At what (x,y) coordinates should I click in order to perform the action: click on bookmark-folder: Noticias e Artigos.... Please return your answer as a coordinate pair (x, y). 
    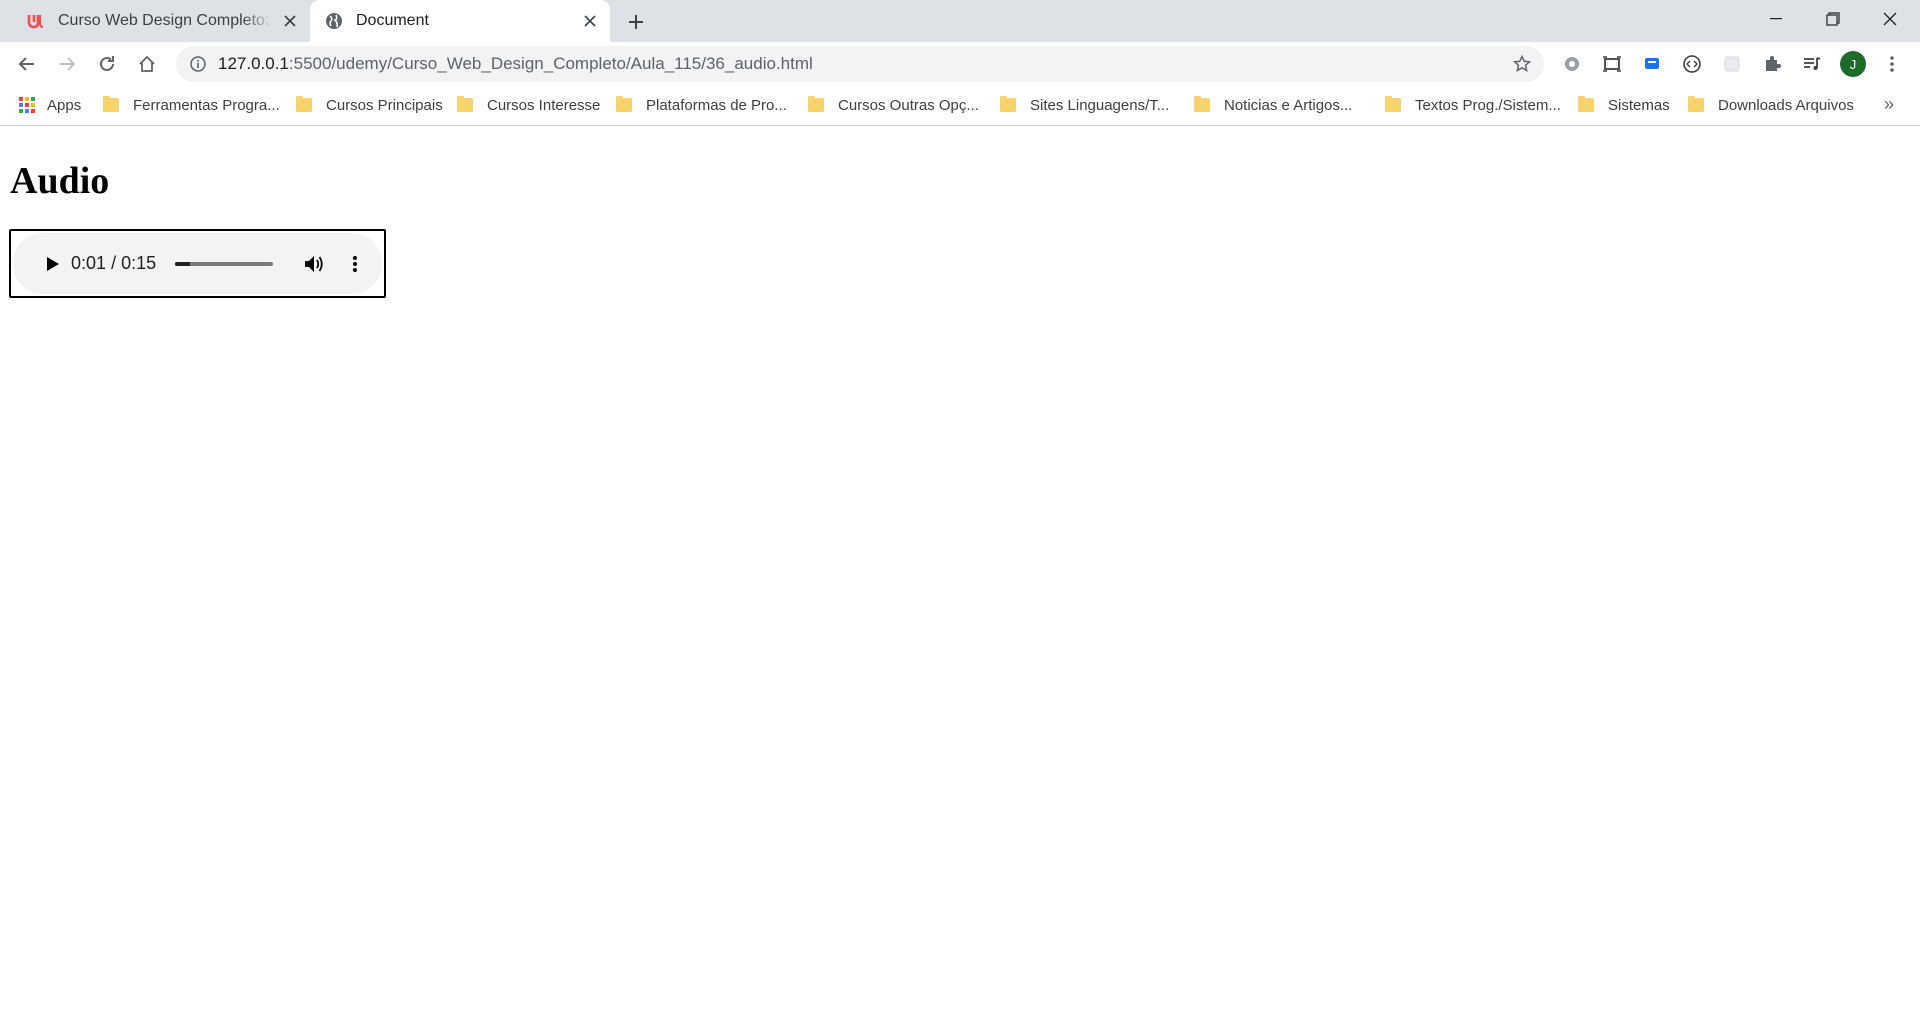
    Looking at the image, I should click on (1273, 105).